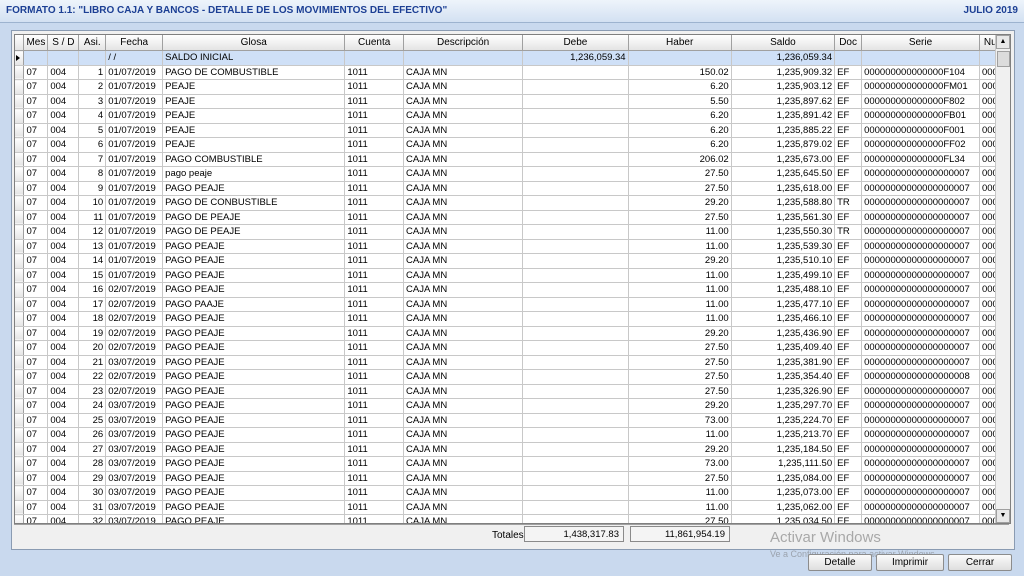  Describe the element at coordinates (680, 101) in the screenshot. I see `table-cell: 5.50` at that location.